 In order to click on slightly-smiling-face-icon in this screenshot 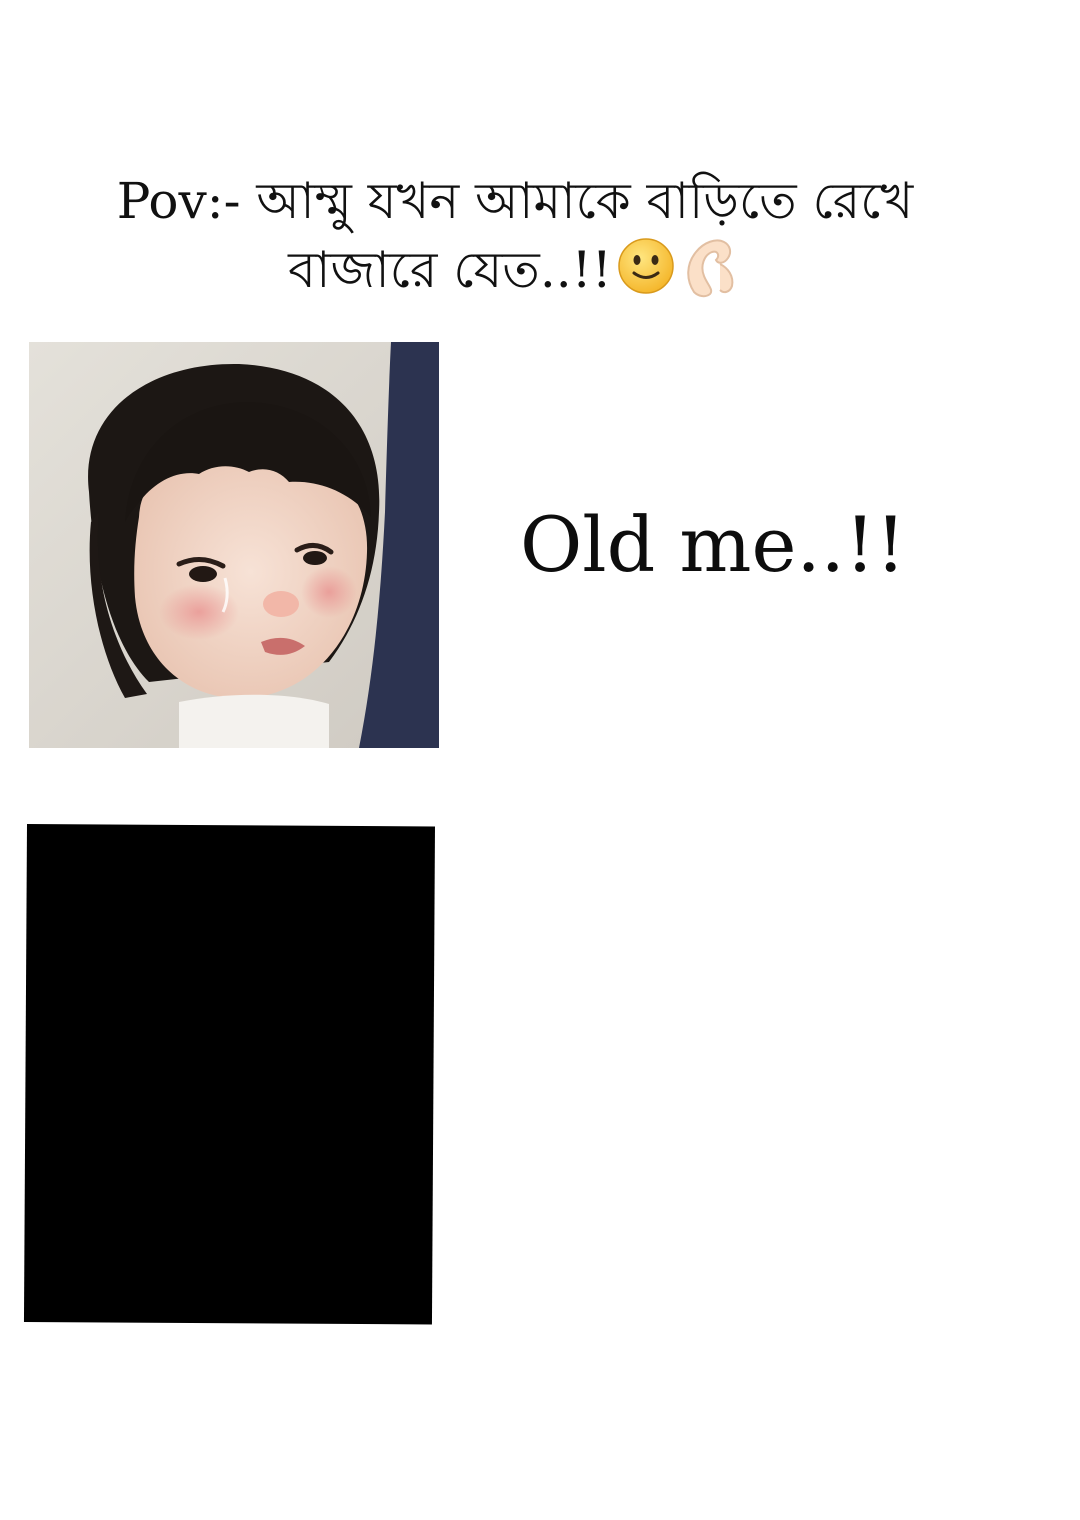, I will do `click(646, 274)`.